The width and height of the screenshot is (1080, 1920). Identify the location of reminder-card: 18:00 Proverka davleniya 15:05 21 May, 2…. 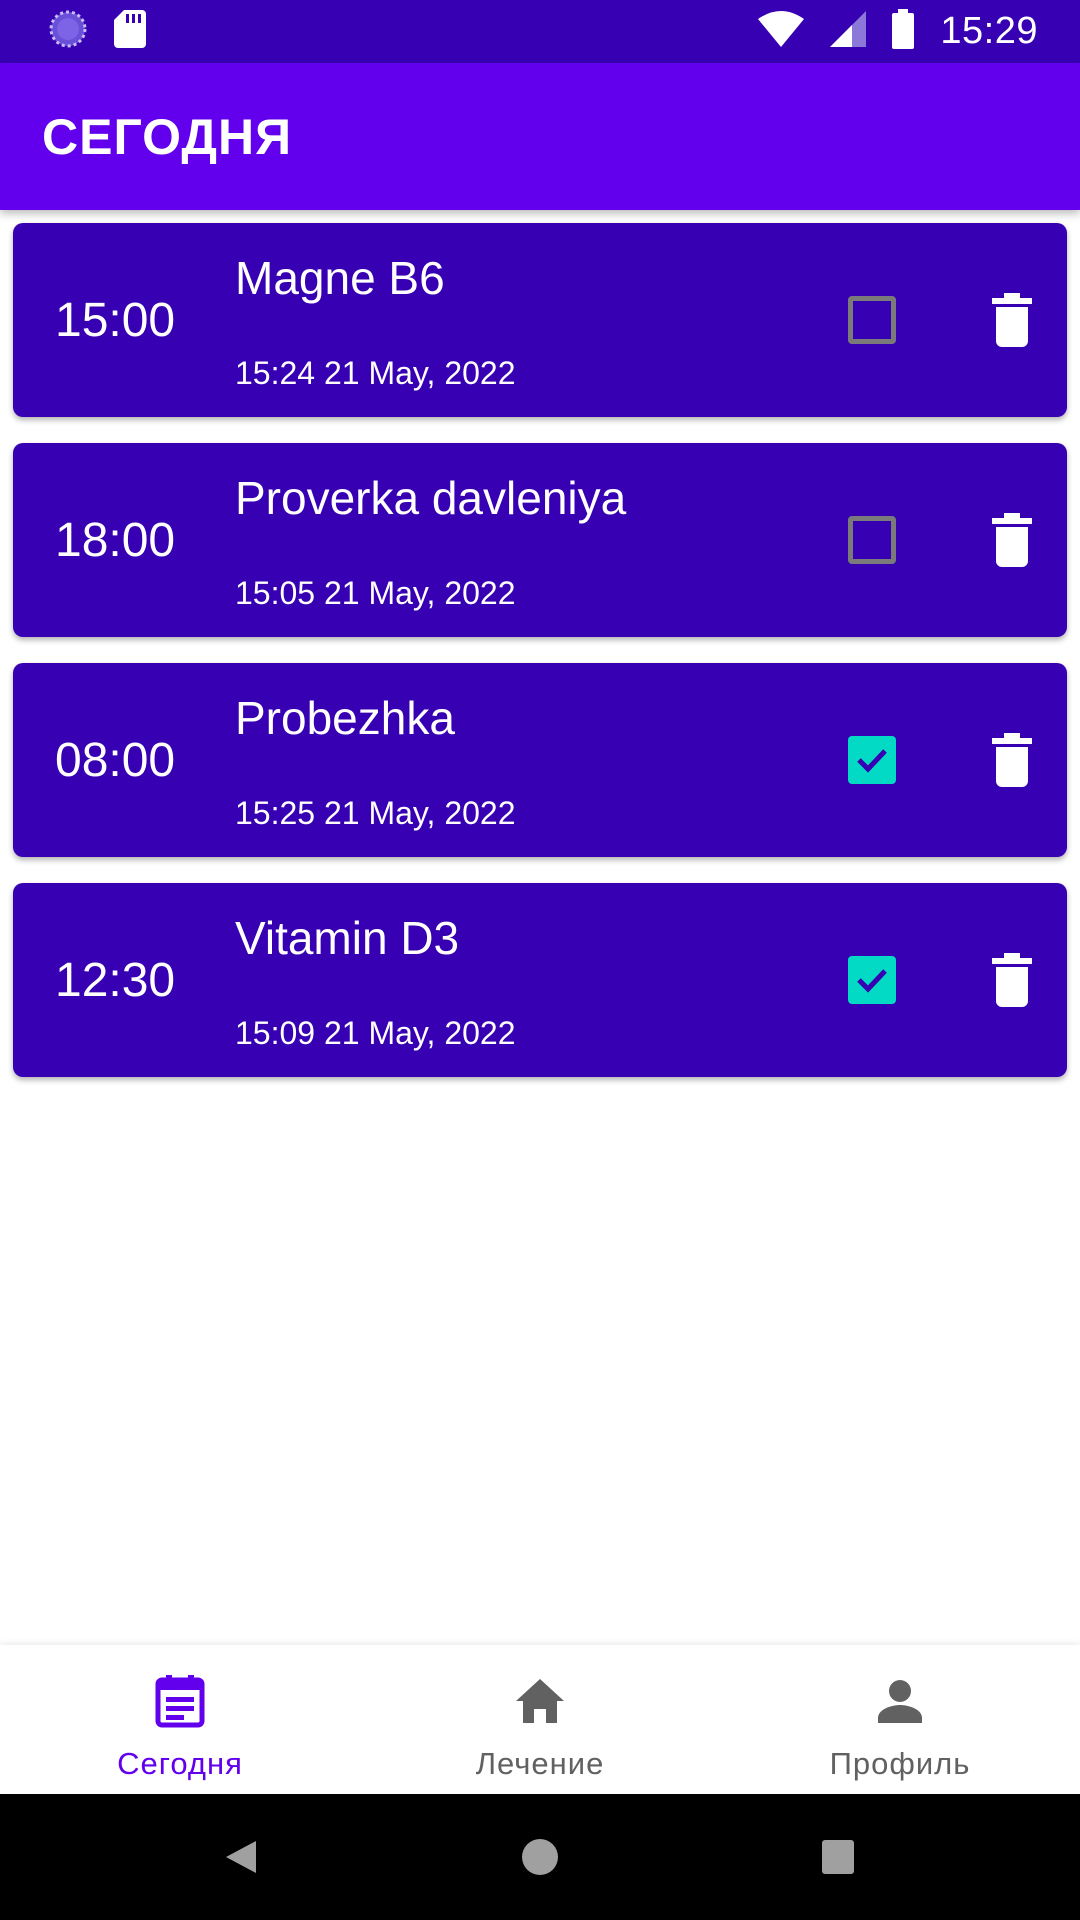
(540, 540).